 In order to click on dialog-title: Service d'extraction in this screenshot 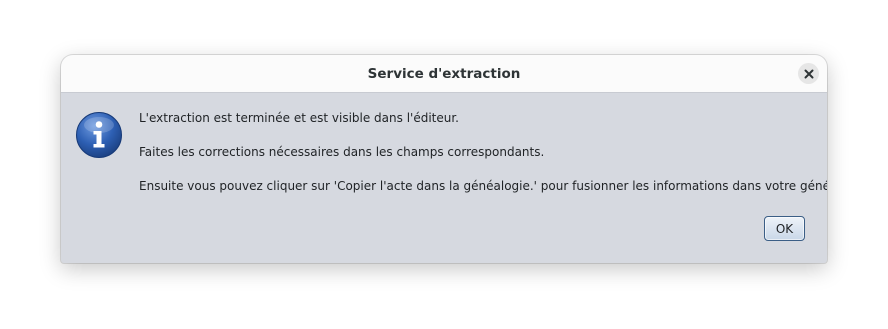, I will do `click(444, 73)`.